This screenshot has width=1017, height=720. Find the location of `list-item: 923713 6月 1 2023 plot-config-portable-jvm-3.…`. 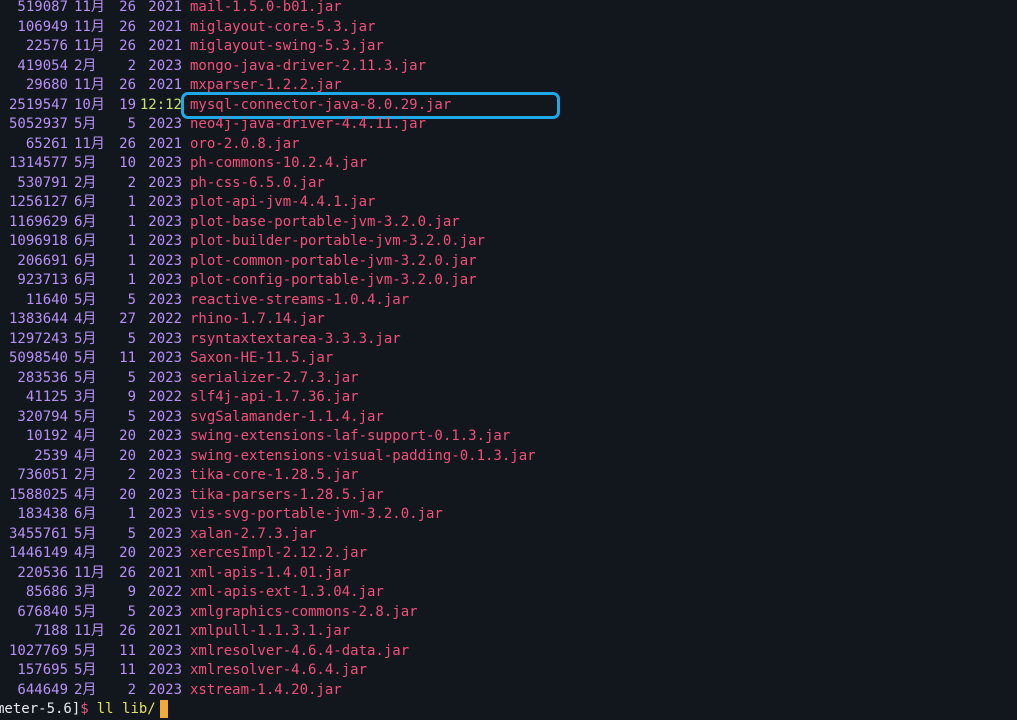

list-item: 923713 6月 1 2023 plot-config-portable-jvm-3.… is located at coordinates (508, 281).